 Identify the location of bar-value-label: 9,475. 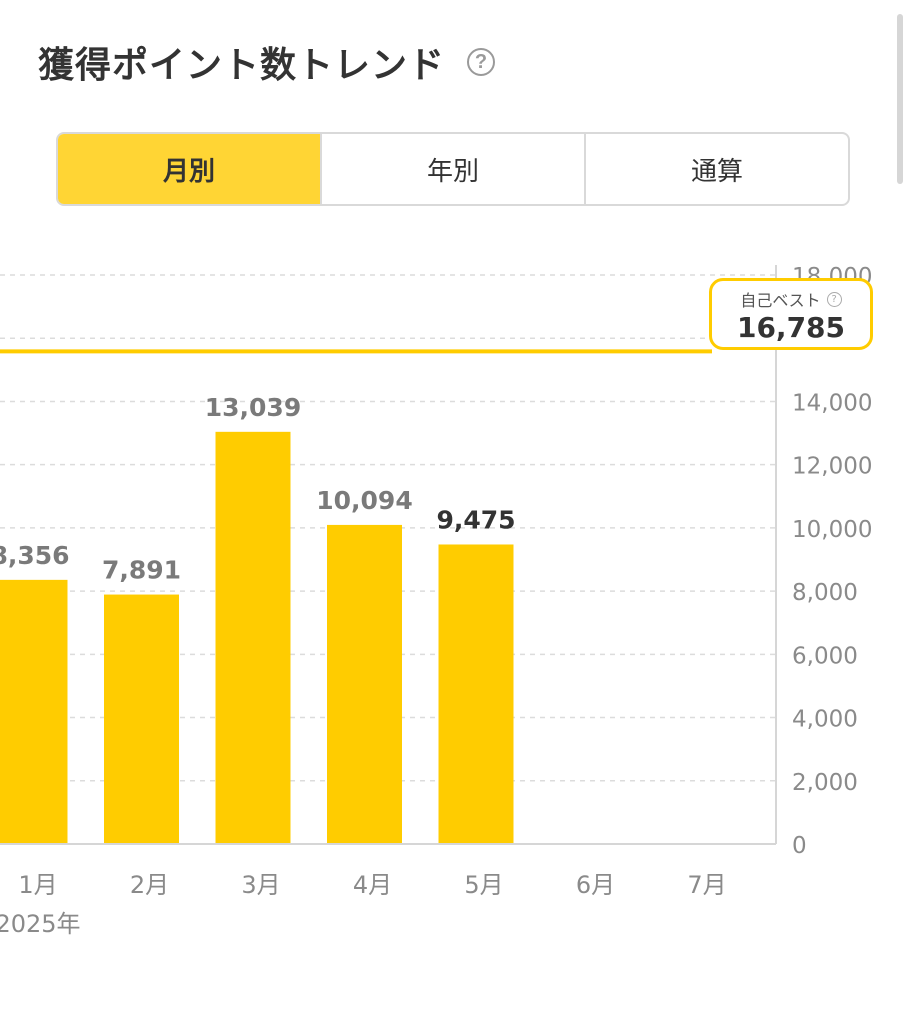
(475, 519).